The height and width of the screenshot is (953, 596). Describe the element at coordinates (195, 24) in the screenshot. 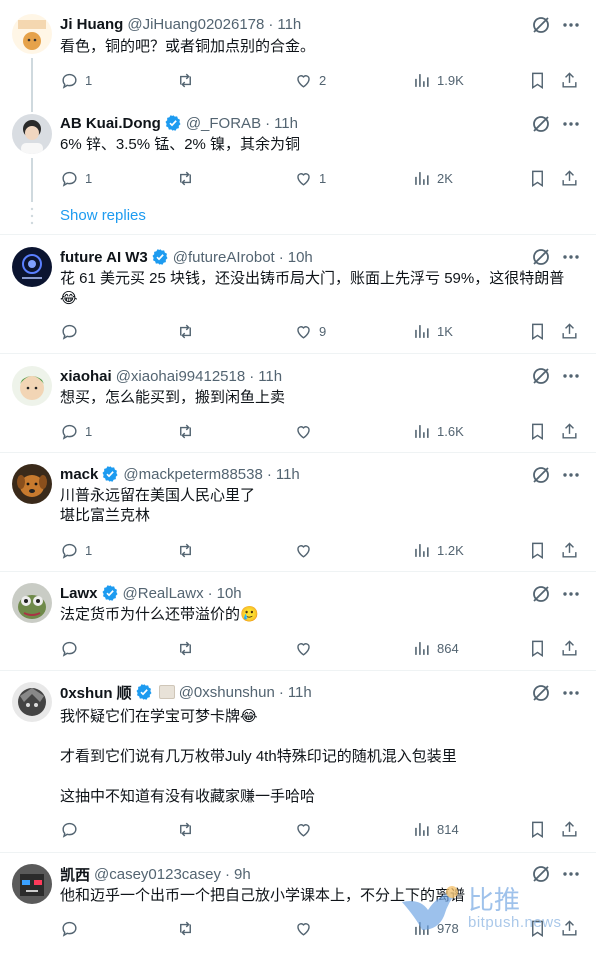

I see `user-handle: @JiHuang02026178` at that location.